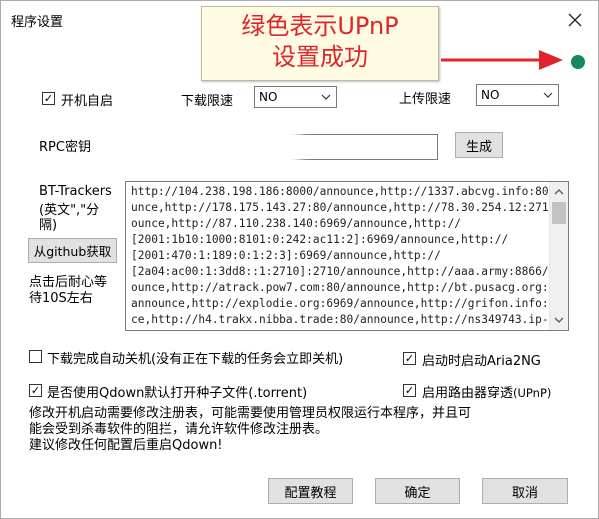  Describe the element at coordinates (490, 95) in the screenshot. I see `upload-limit-value: NO` at that location.